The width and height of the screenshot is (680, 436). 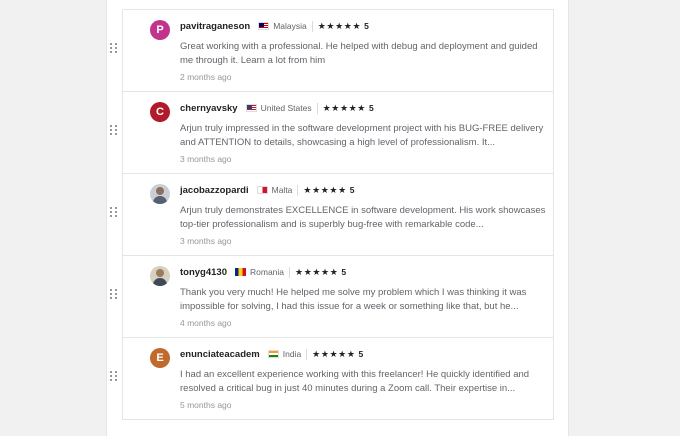 I want to click on romania-flag-icon, so click(x=240, y=272).